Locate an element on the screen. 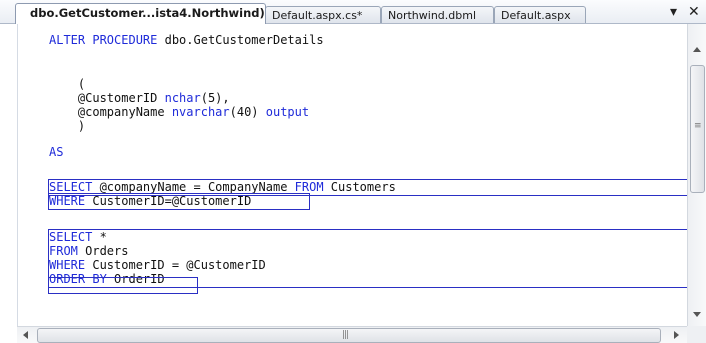 This screenshot has height=343, width=706. grip-icon: ||| is located at coordinates (345, 335).